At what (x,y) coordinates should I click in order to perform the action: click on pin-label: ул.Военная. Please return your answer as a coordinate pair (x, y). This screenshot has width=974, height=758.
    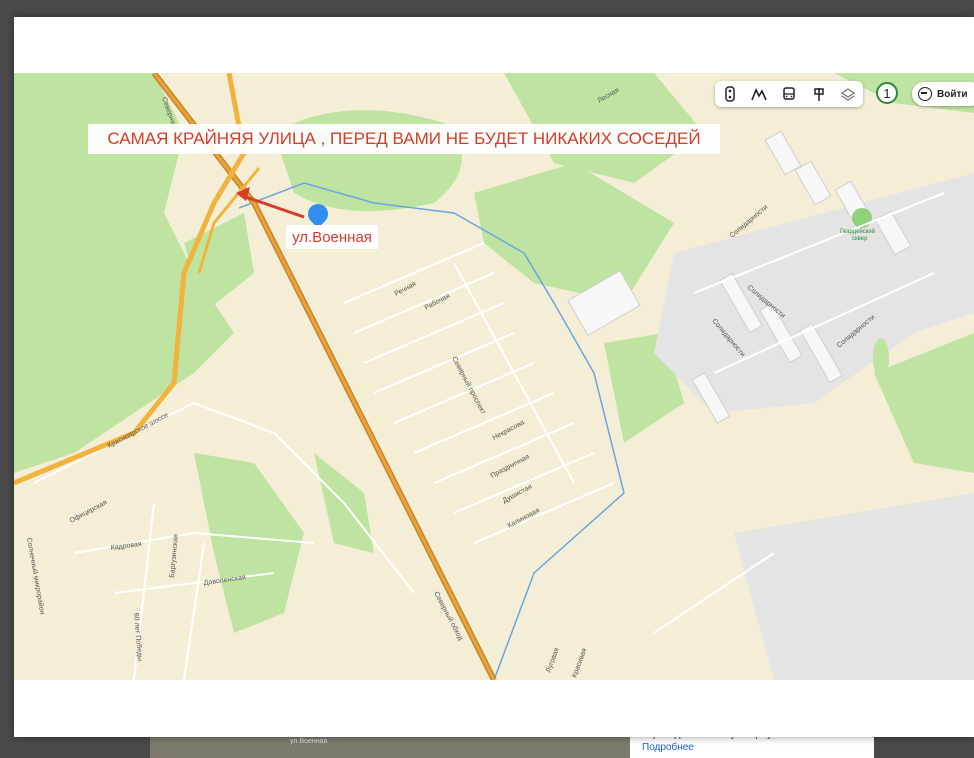
    Looking at the image, I should click on (332, 237).